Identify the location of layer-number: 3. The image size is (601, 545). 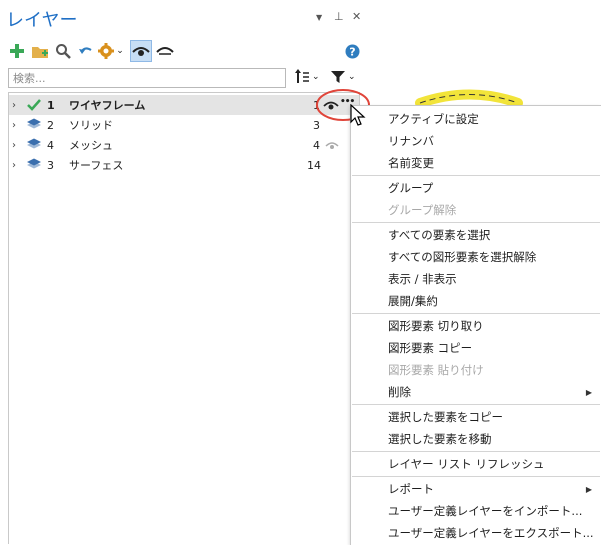
(50, 165).